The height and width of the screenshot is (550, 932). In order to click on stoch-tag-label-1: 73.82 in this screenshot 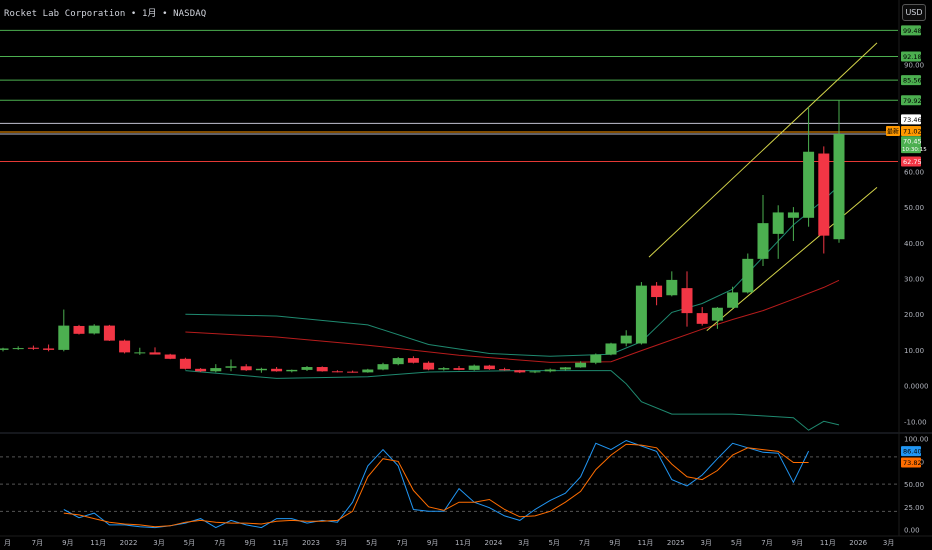, I will do `click(912, 463)`.